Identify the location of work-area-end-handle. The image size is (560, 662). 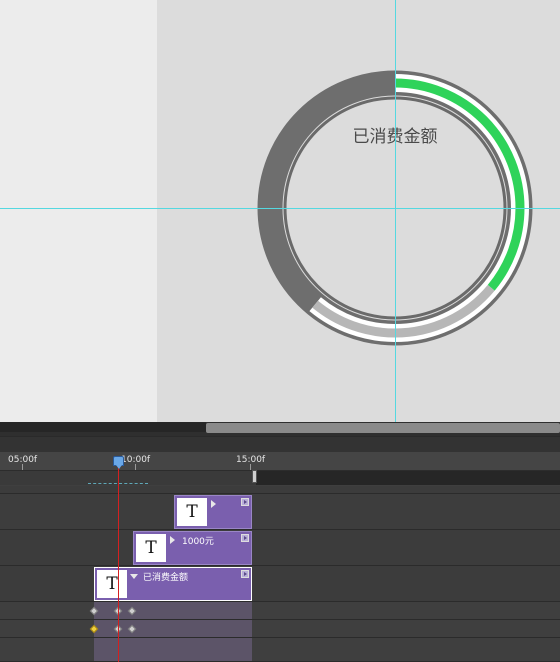
(254, 476).